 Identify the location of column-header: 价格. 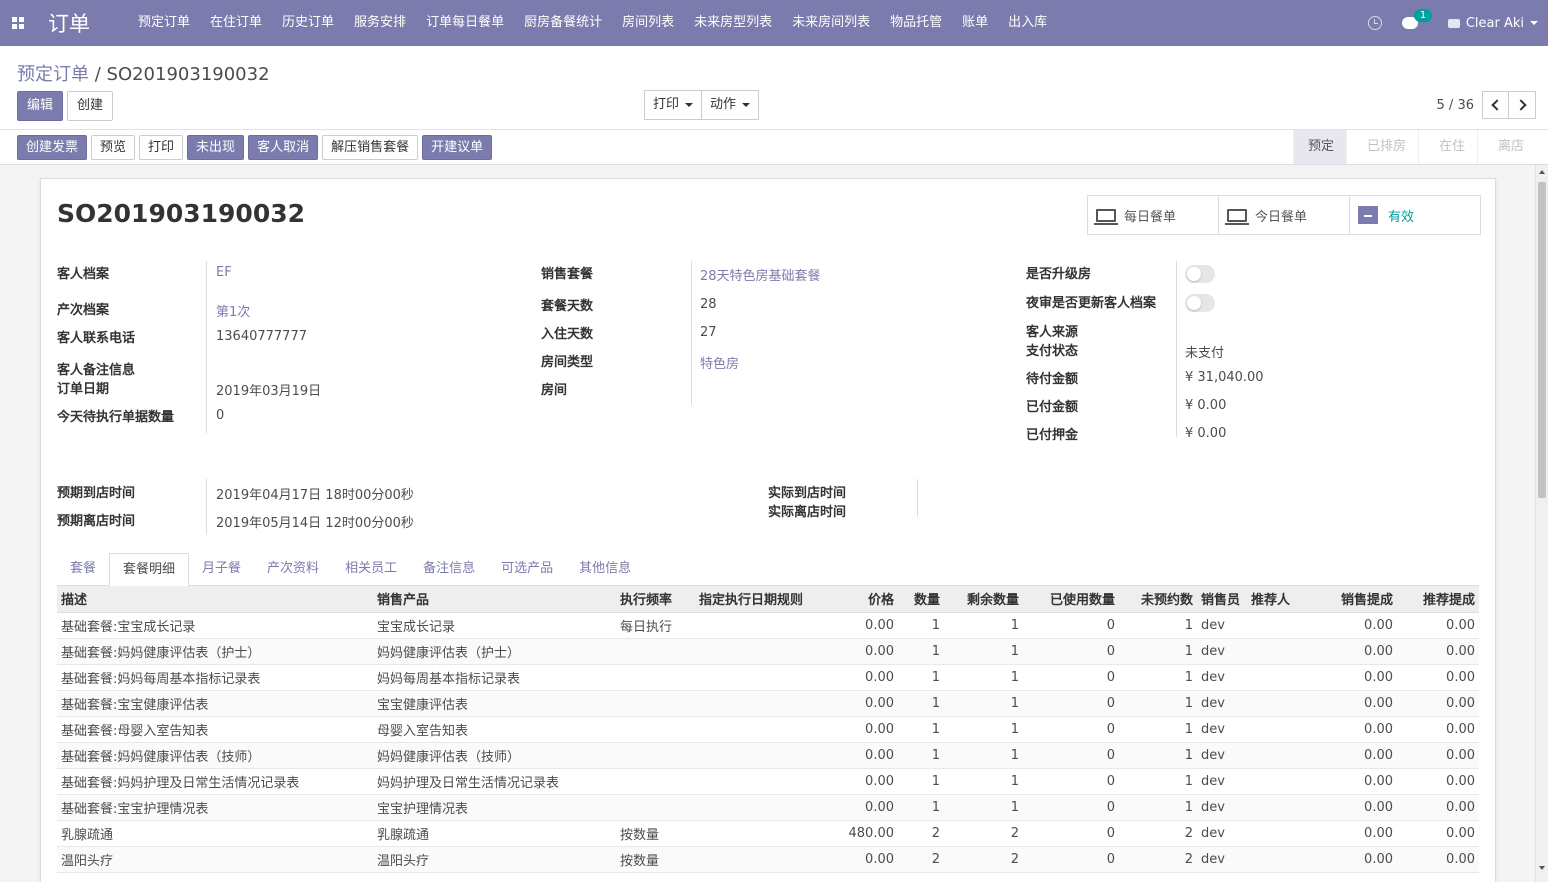
(864, 599).